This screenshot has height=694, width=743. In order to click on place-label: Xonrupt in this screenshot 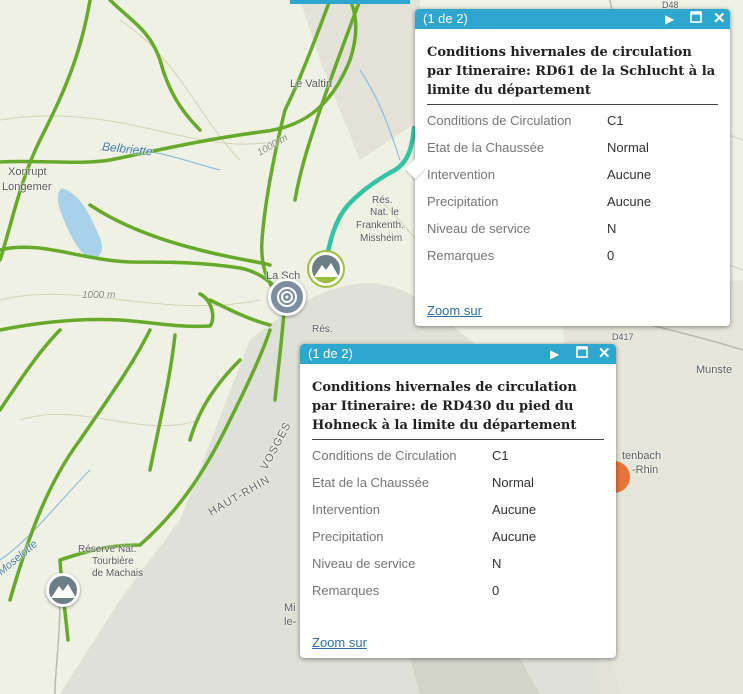, I will do `click(27, 172)`.